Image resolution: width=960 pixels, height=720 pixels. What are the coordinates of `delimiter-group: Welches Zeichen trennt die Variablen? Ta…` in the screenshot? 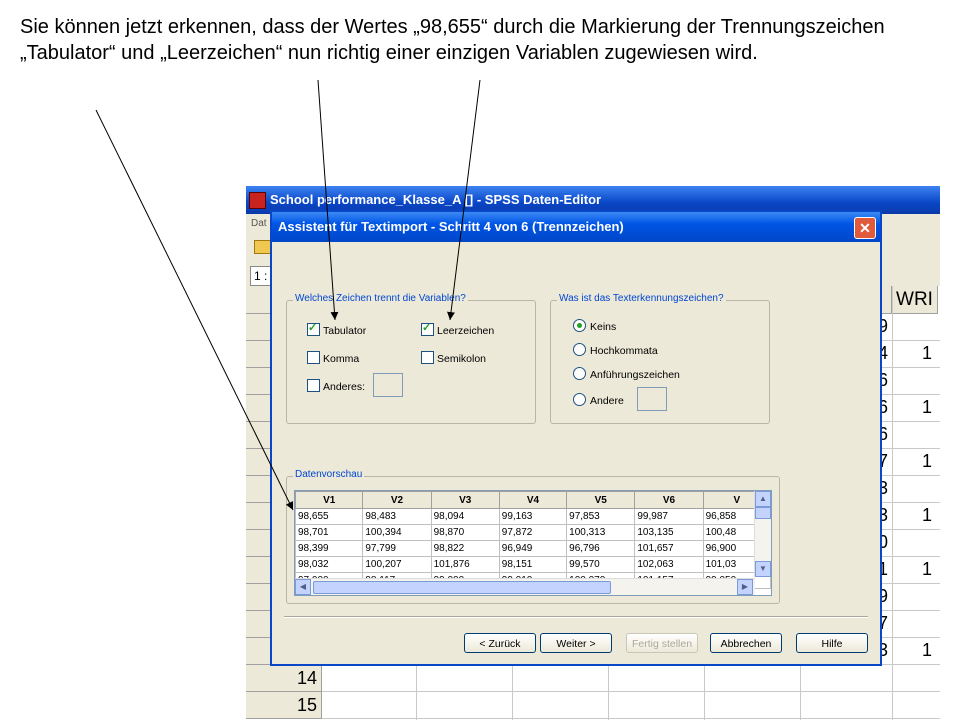 It's located at (411, 358).